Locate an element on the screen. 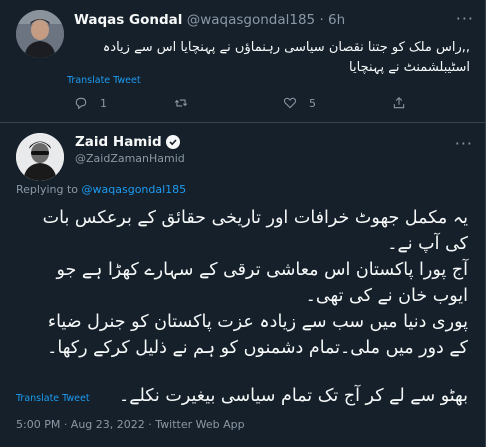  author-name-row: Zaid Hamid is located at coordinates (127, 142).